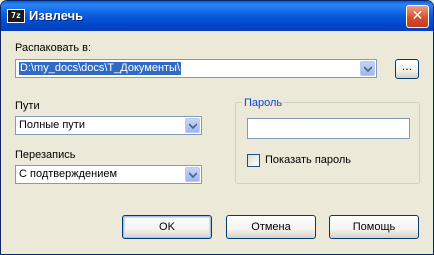  What do you see at coordinates (52, 125) in the screenshot?
I see `paths-value: Полные пути` at bounding box center [52, 125].